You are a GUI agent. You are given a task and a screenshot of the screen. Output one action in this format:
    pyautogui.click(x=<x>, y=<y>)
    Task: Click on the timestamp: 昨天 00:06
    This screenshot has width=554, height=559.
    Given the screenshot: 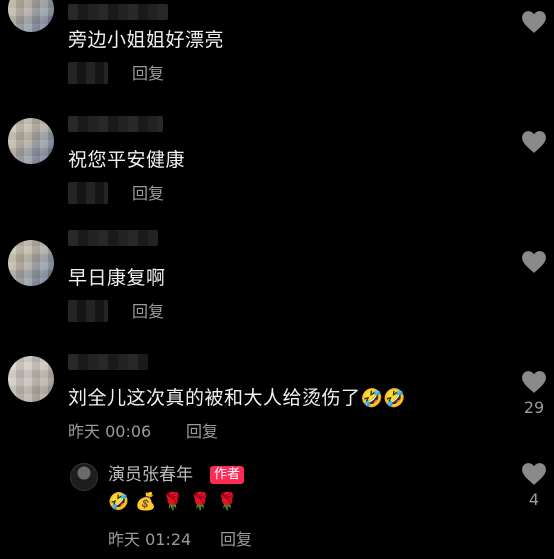 What is the action you would take?
    pyautogui.click(x=110, y=431)
    